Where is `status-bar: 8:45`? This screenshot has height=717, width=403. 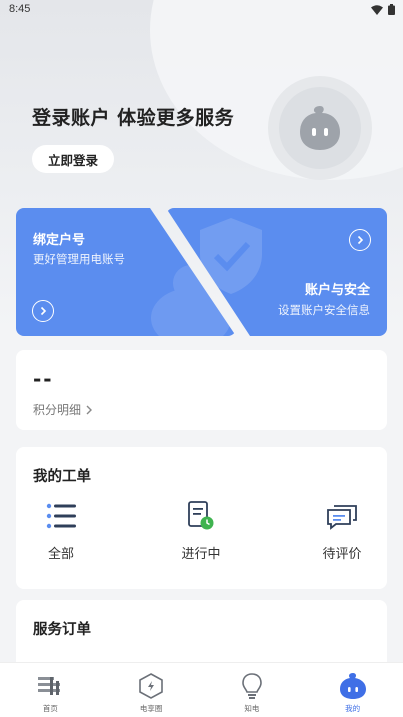 status-bar: 8:45 is located at coordinates (201, 10).